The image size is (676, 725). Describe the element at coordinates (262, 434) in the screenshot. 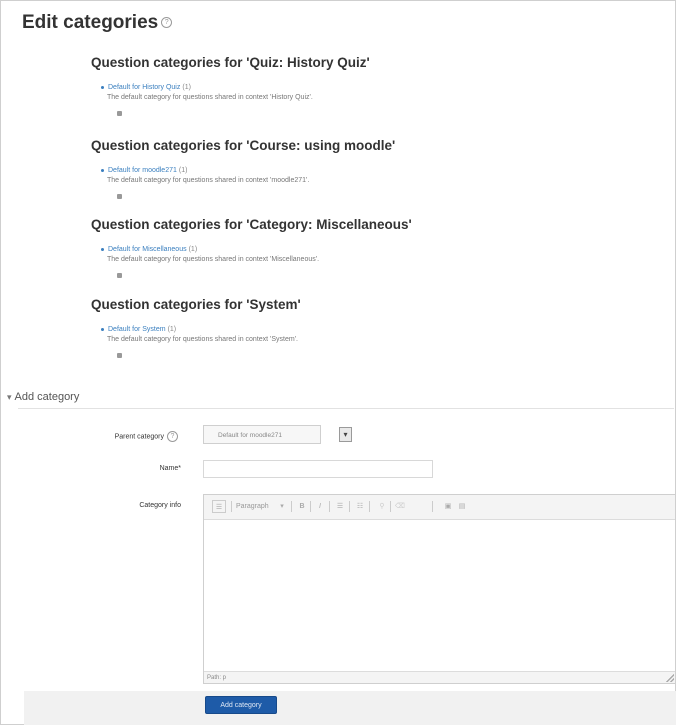

I see `parent-category-select: Default for moodle271` at that location.